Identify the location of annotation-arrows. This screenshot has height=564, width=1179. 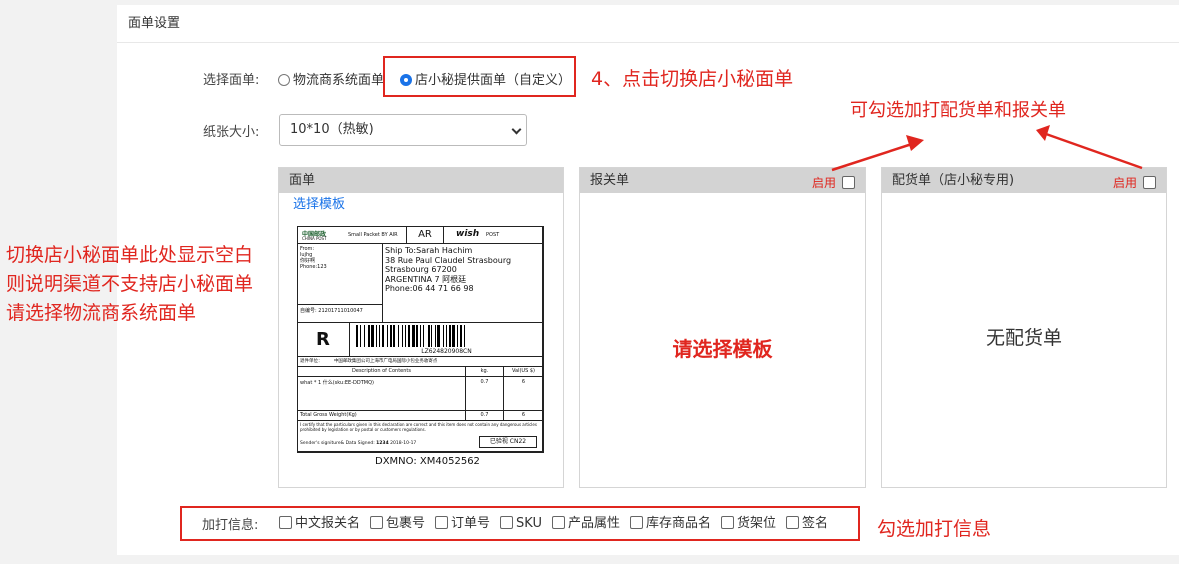
(987, 148).